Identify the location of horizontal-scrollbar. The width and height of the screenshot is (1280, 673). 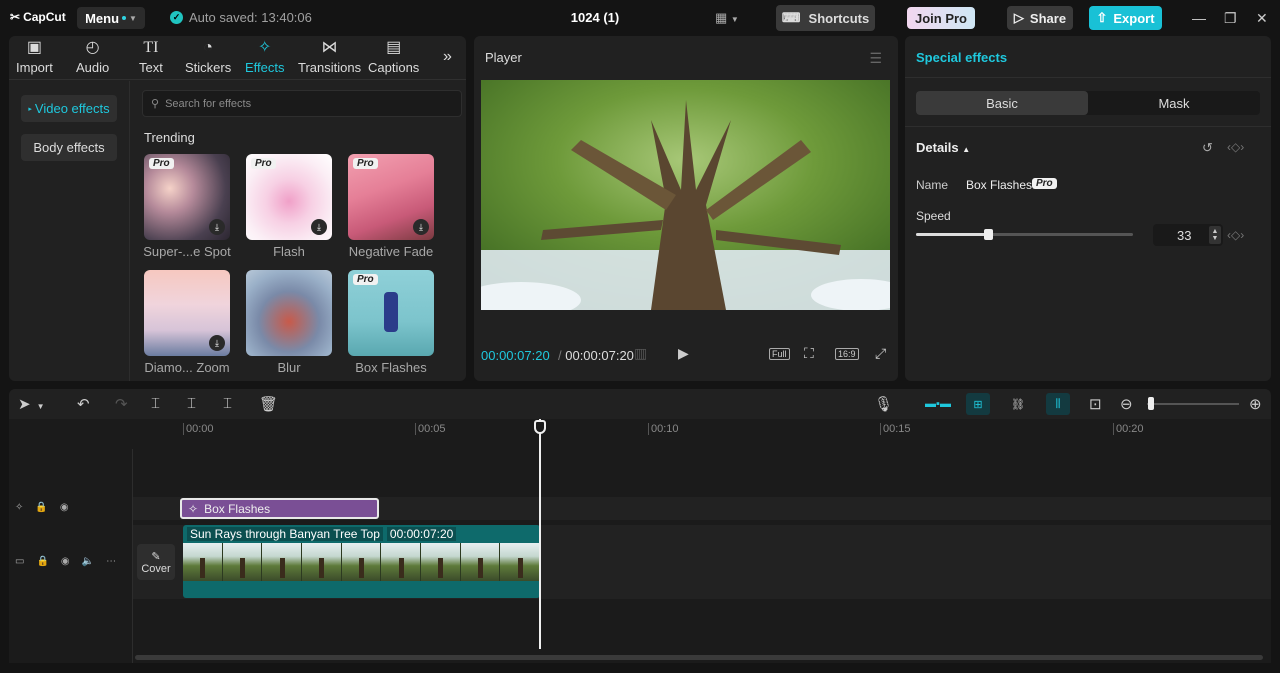
(699, 657).